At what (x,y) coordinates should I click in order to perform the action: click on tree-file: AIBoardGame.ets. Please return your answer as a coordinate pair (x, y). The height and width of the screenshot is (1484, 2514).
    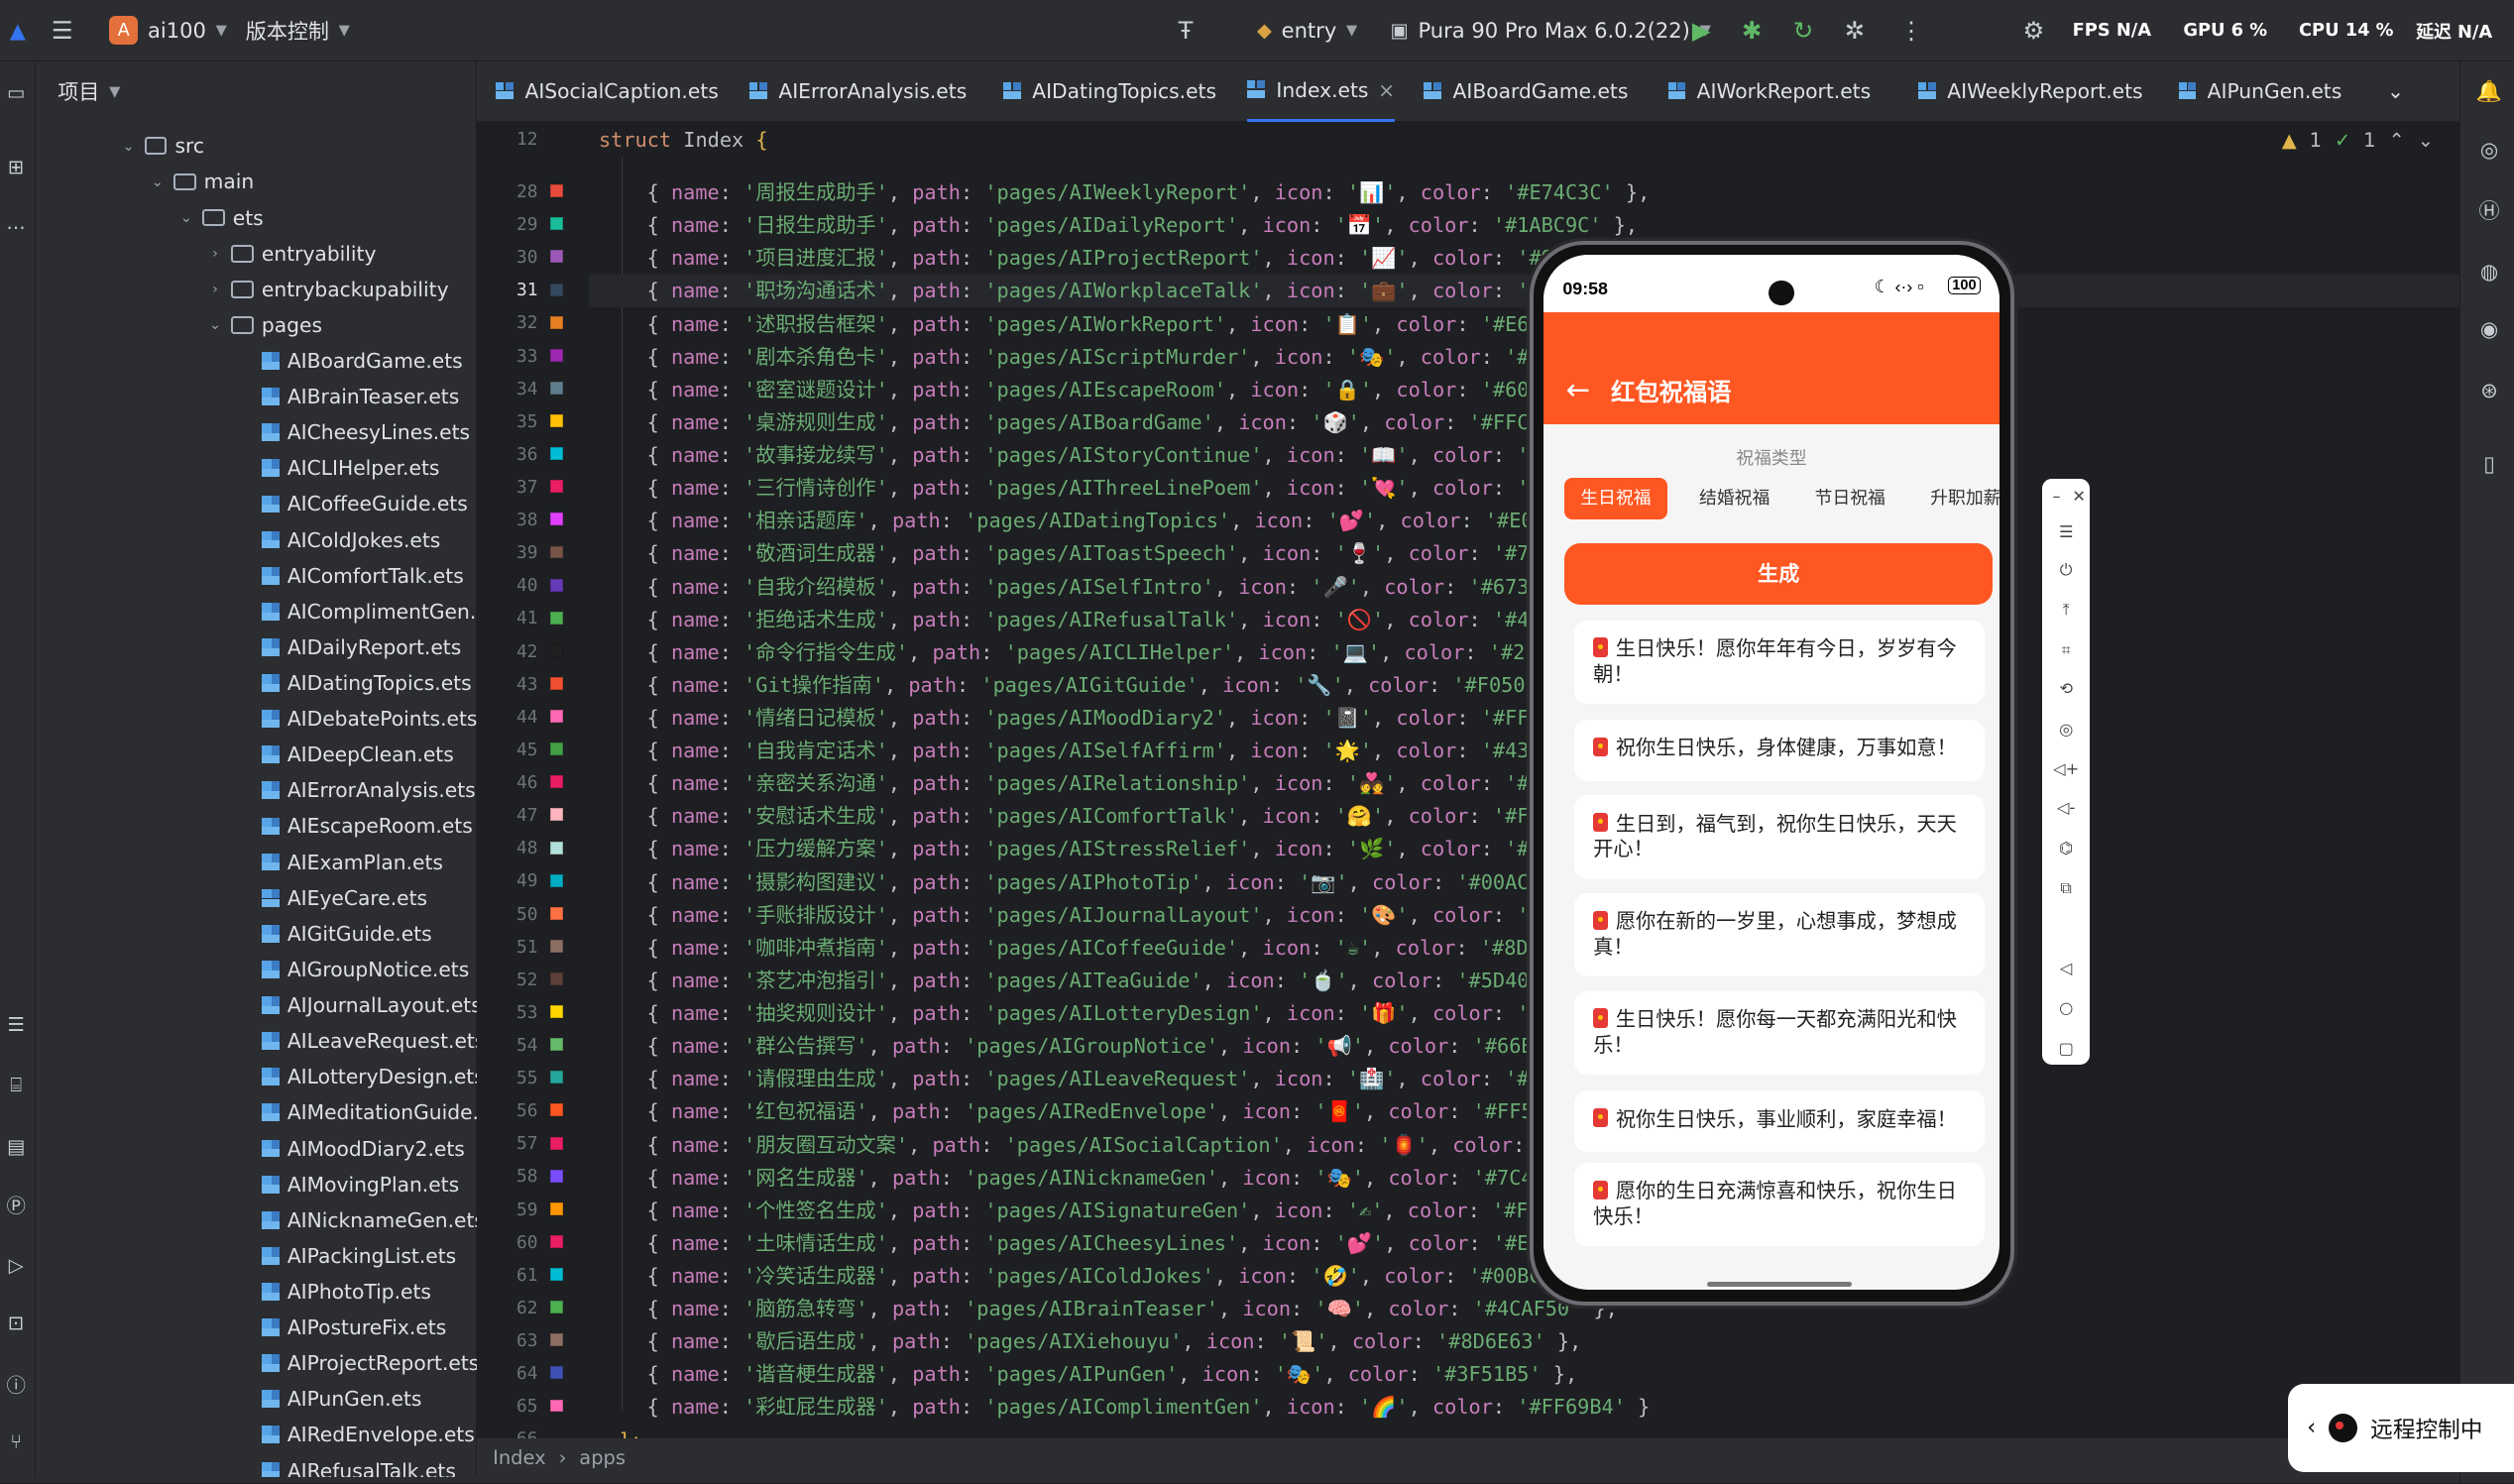
    Looking at the image, I should click on (362, 361).